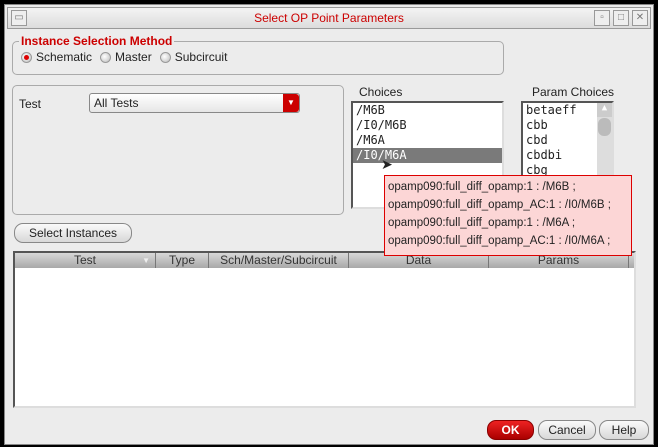  I want to click on close-icon: ✕, so click(640, 18).